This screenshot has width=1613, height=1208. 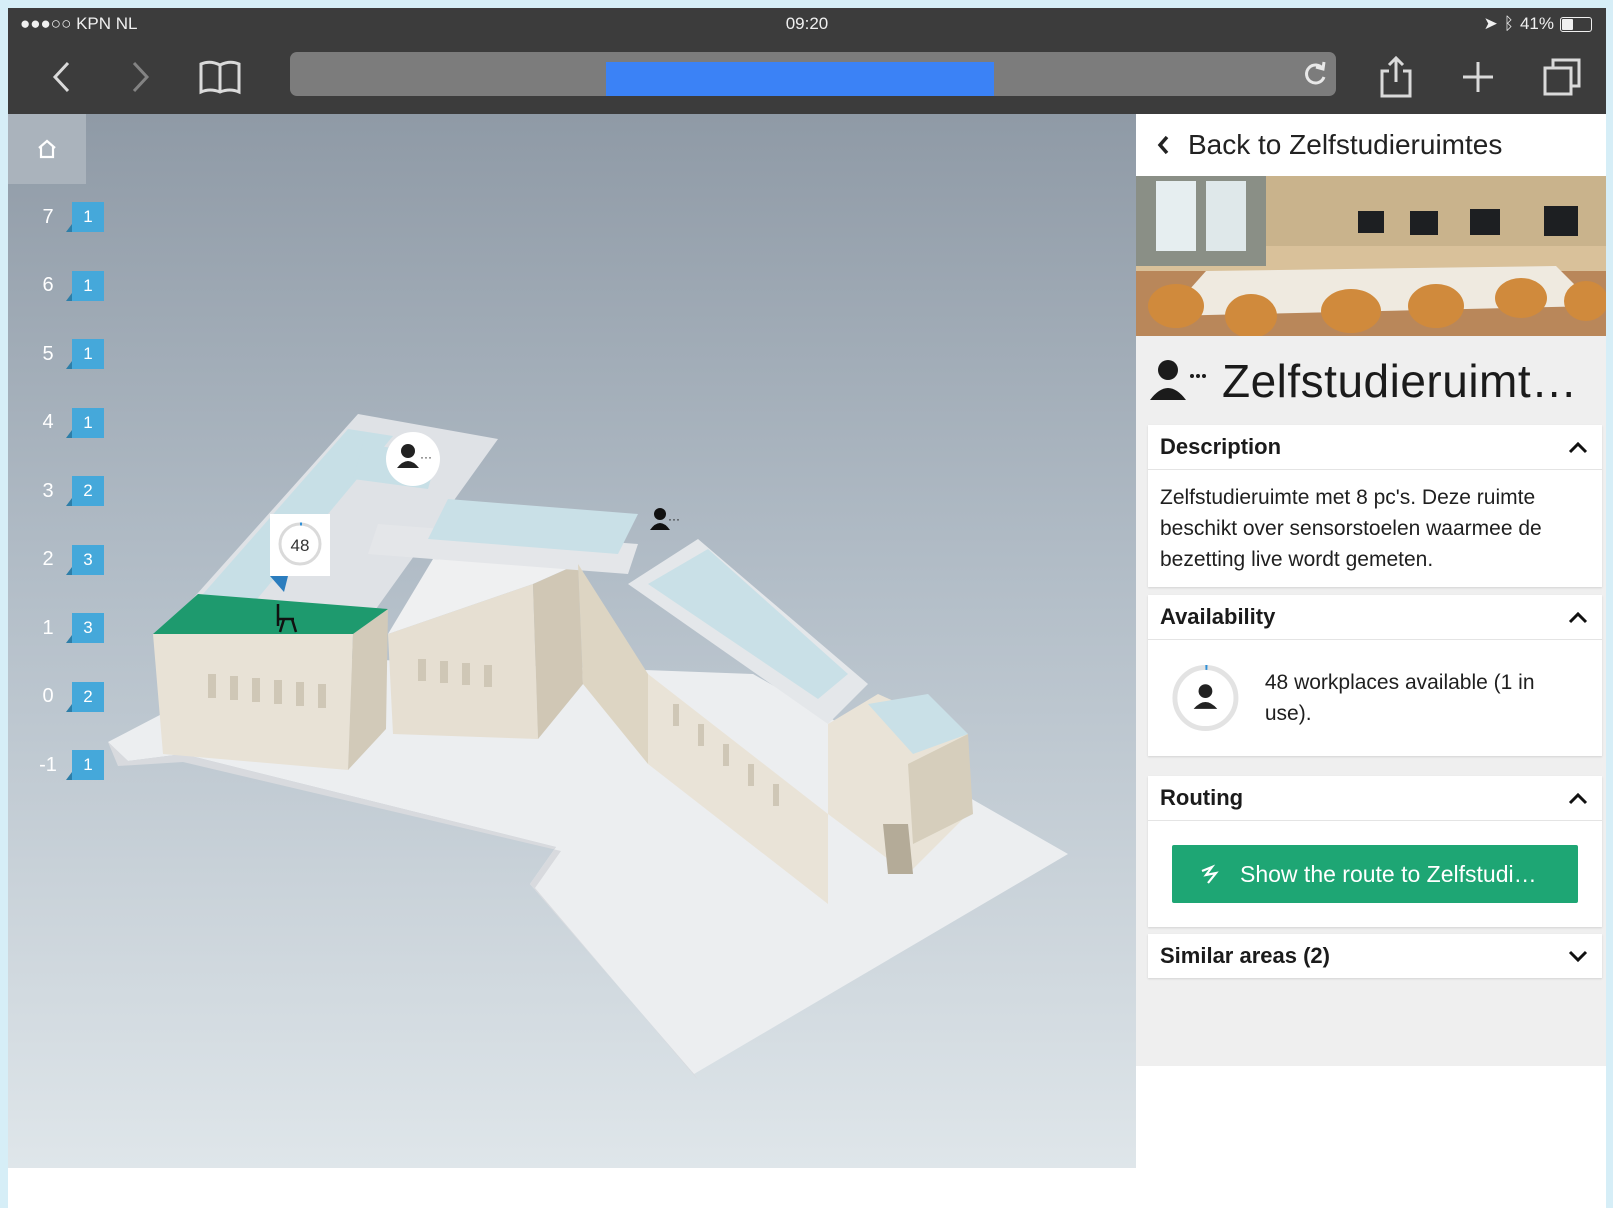 I want to click on similar-areas-card: Similar areas (2), so click(x=1375, y=956).